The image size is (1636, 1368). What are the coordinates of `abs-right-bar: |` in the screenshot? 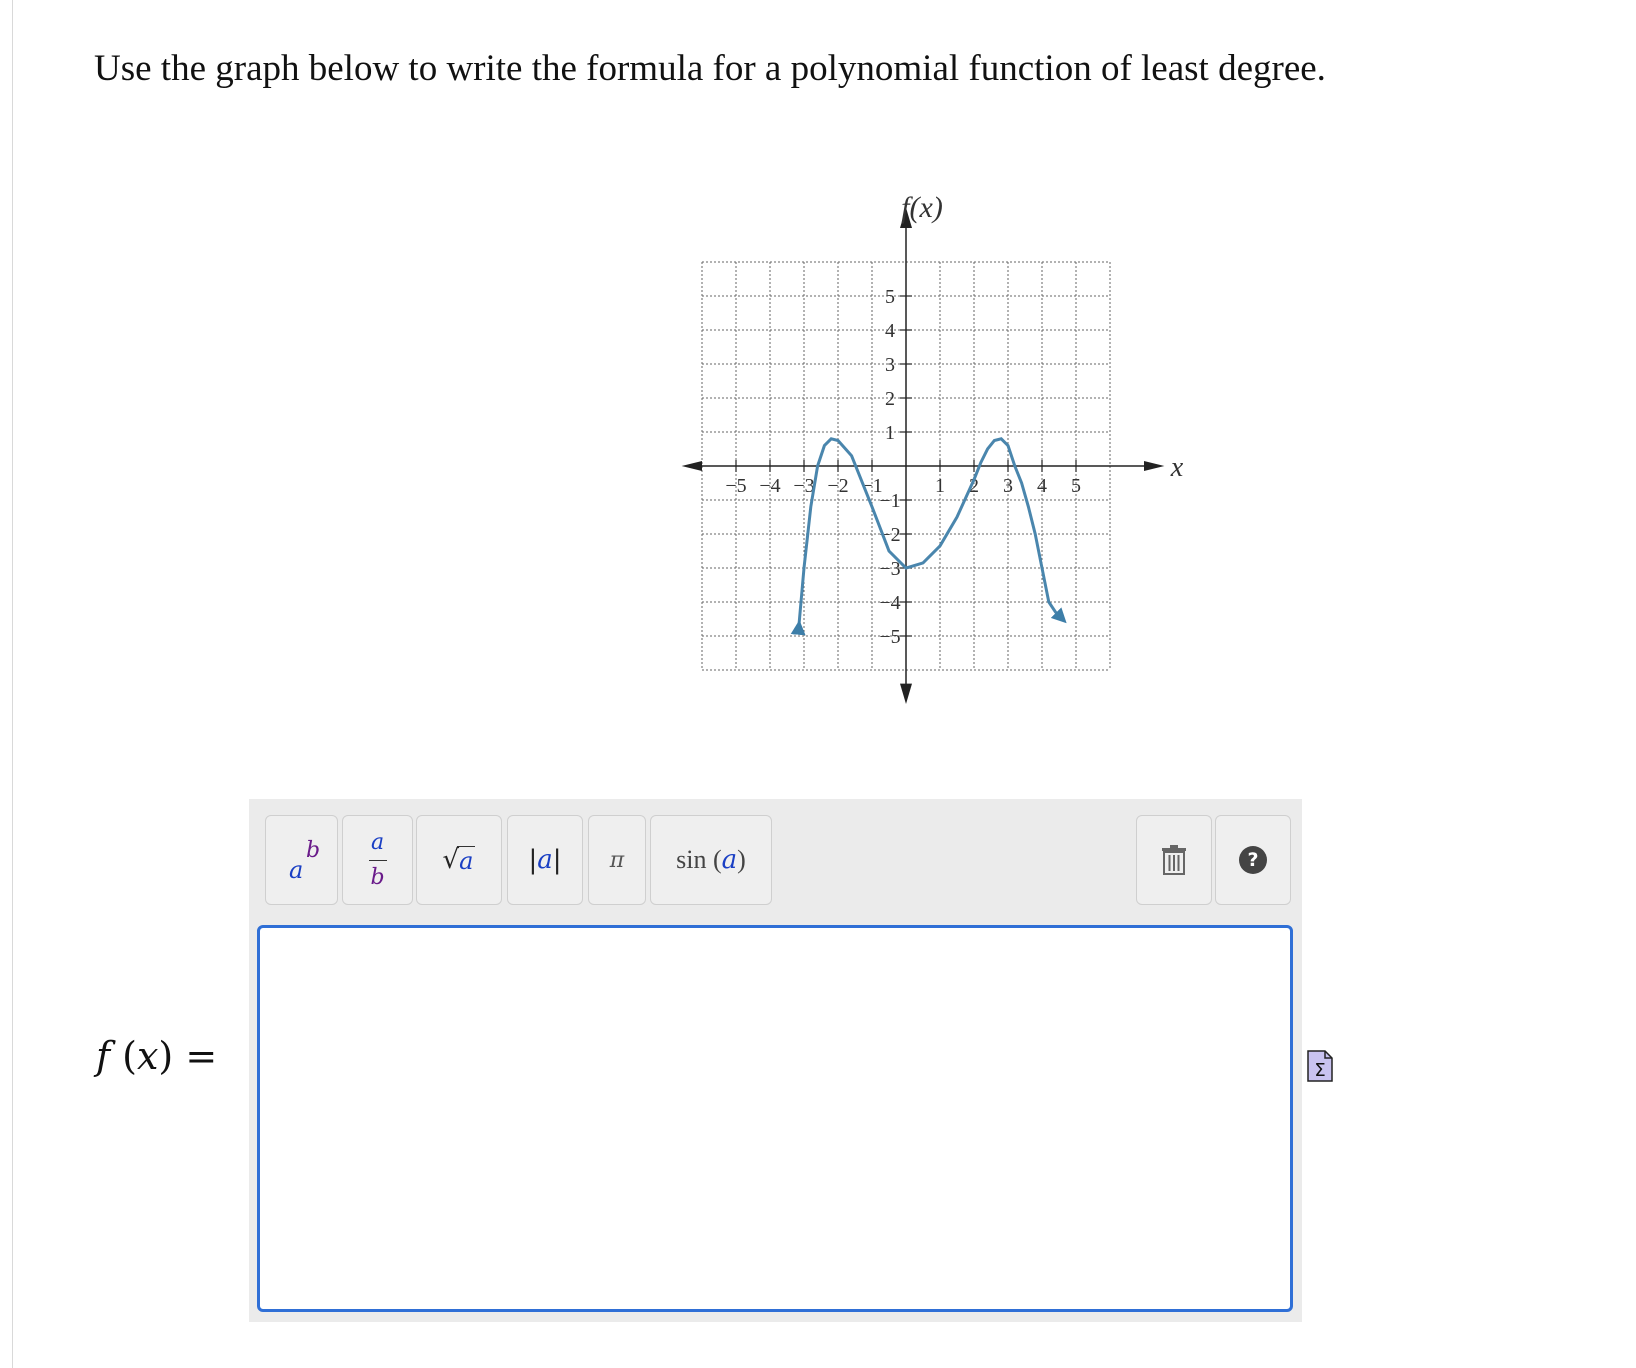 It's located at (557, 860).